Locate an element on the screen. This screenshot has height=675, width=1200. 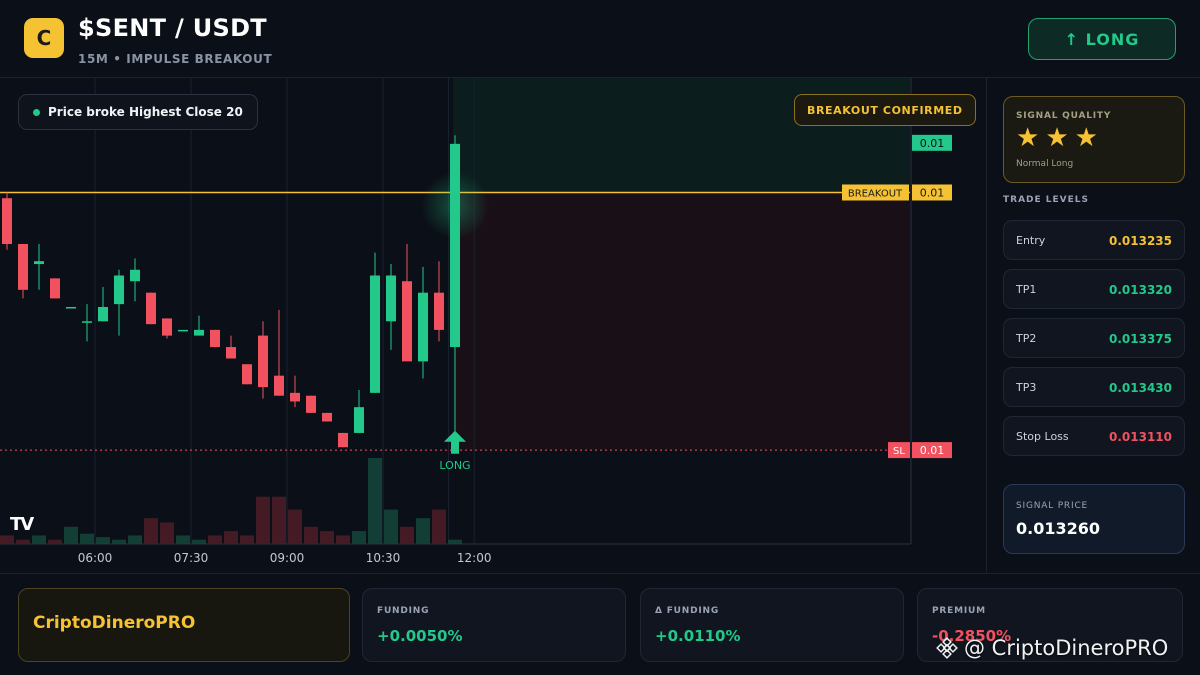
breakout-label-text: BREAKOUT is located at coordinates (875, 193).